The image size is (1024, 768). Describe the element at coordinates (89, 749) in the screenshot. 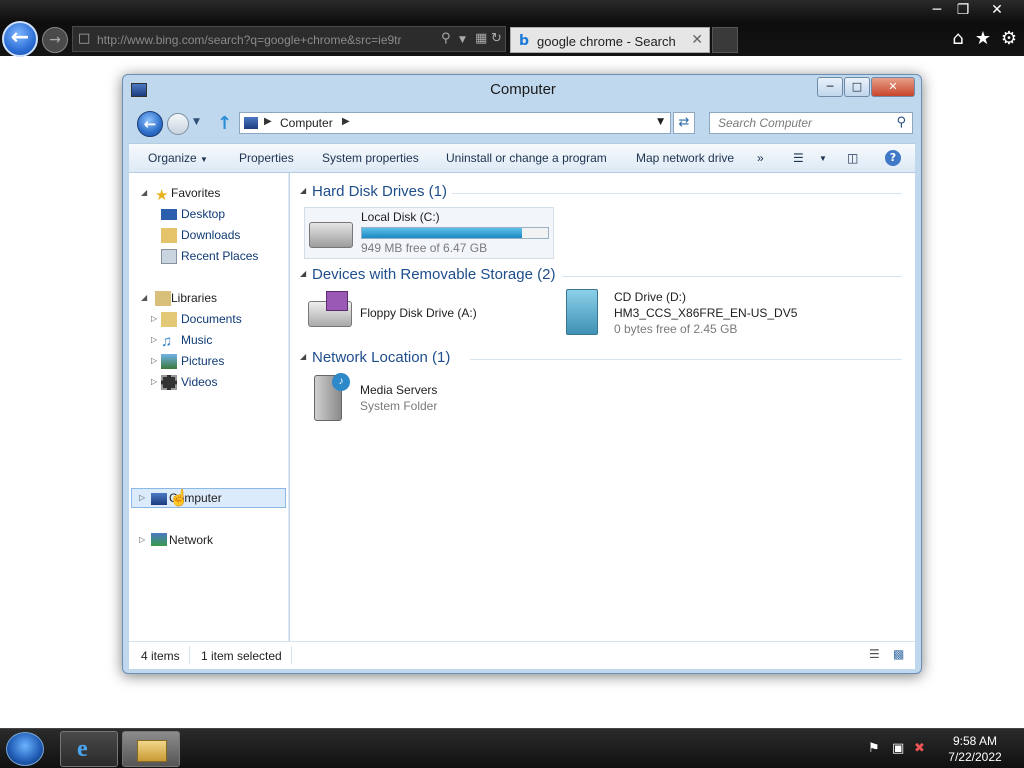

I see `taskbar-internet-explorer: e` at that location.